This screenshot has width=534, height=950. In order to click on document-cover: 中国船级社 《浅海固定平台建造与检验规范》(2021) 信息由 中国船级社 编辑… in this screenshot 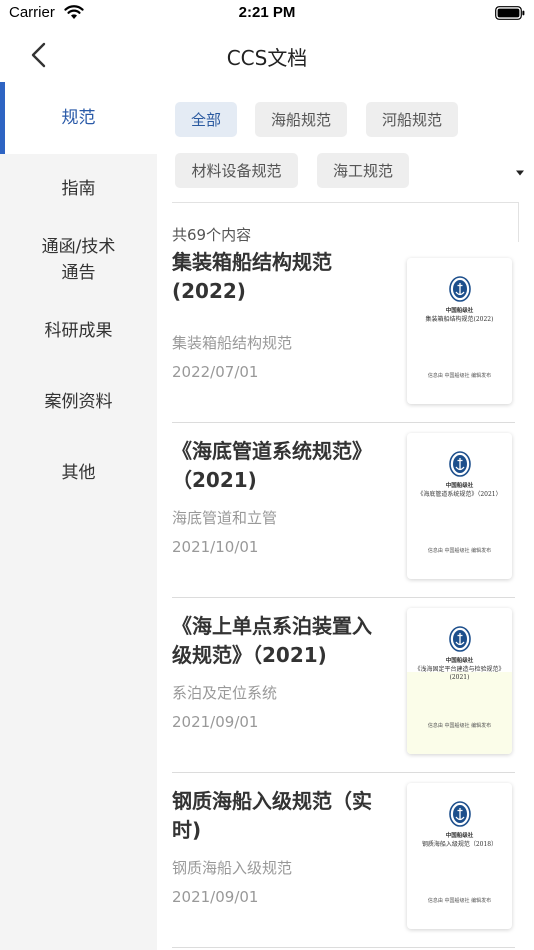, I will do `click(459, 681)`.